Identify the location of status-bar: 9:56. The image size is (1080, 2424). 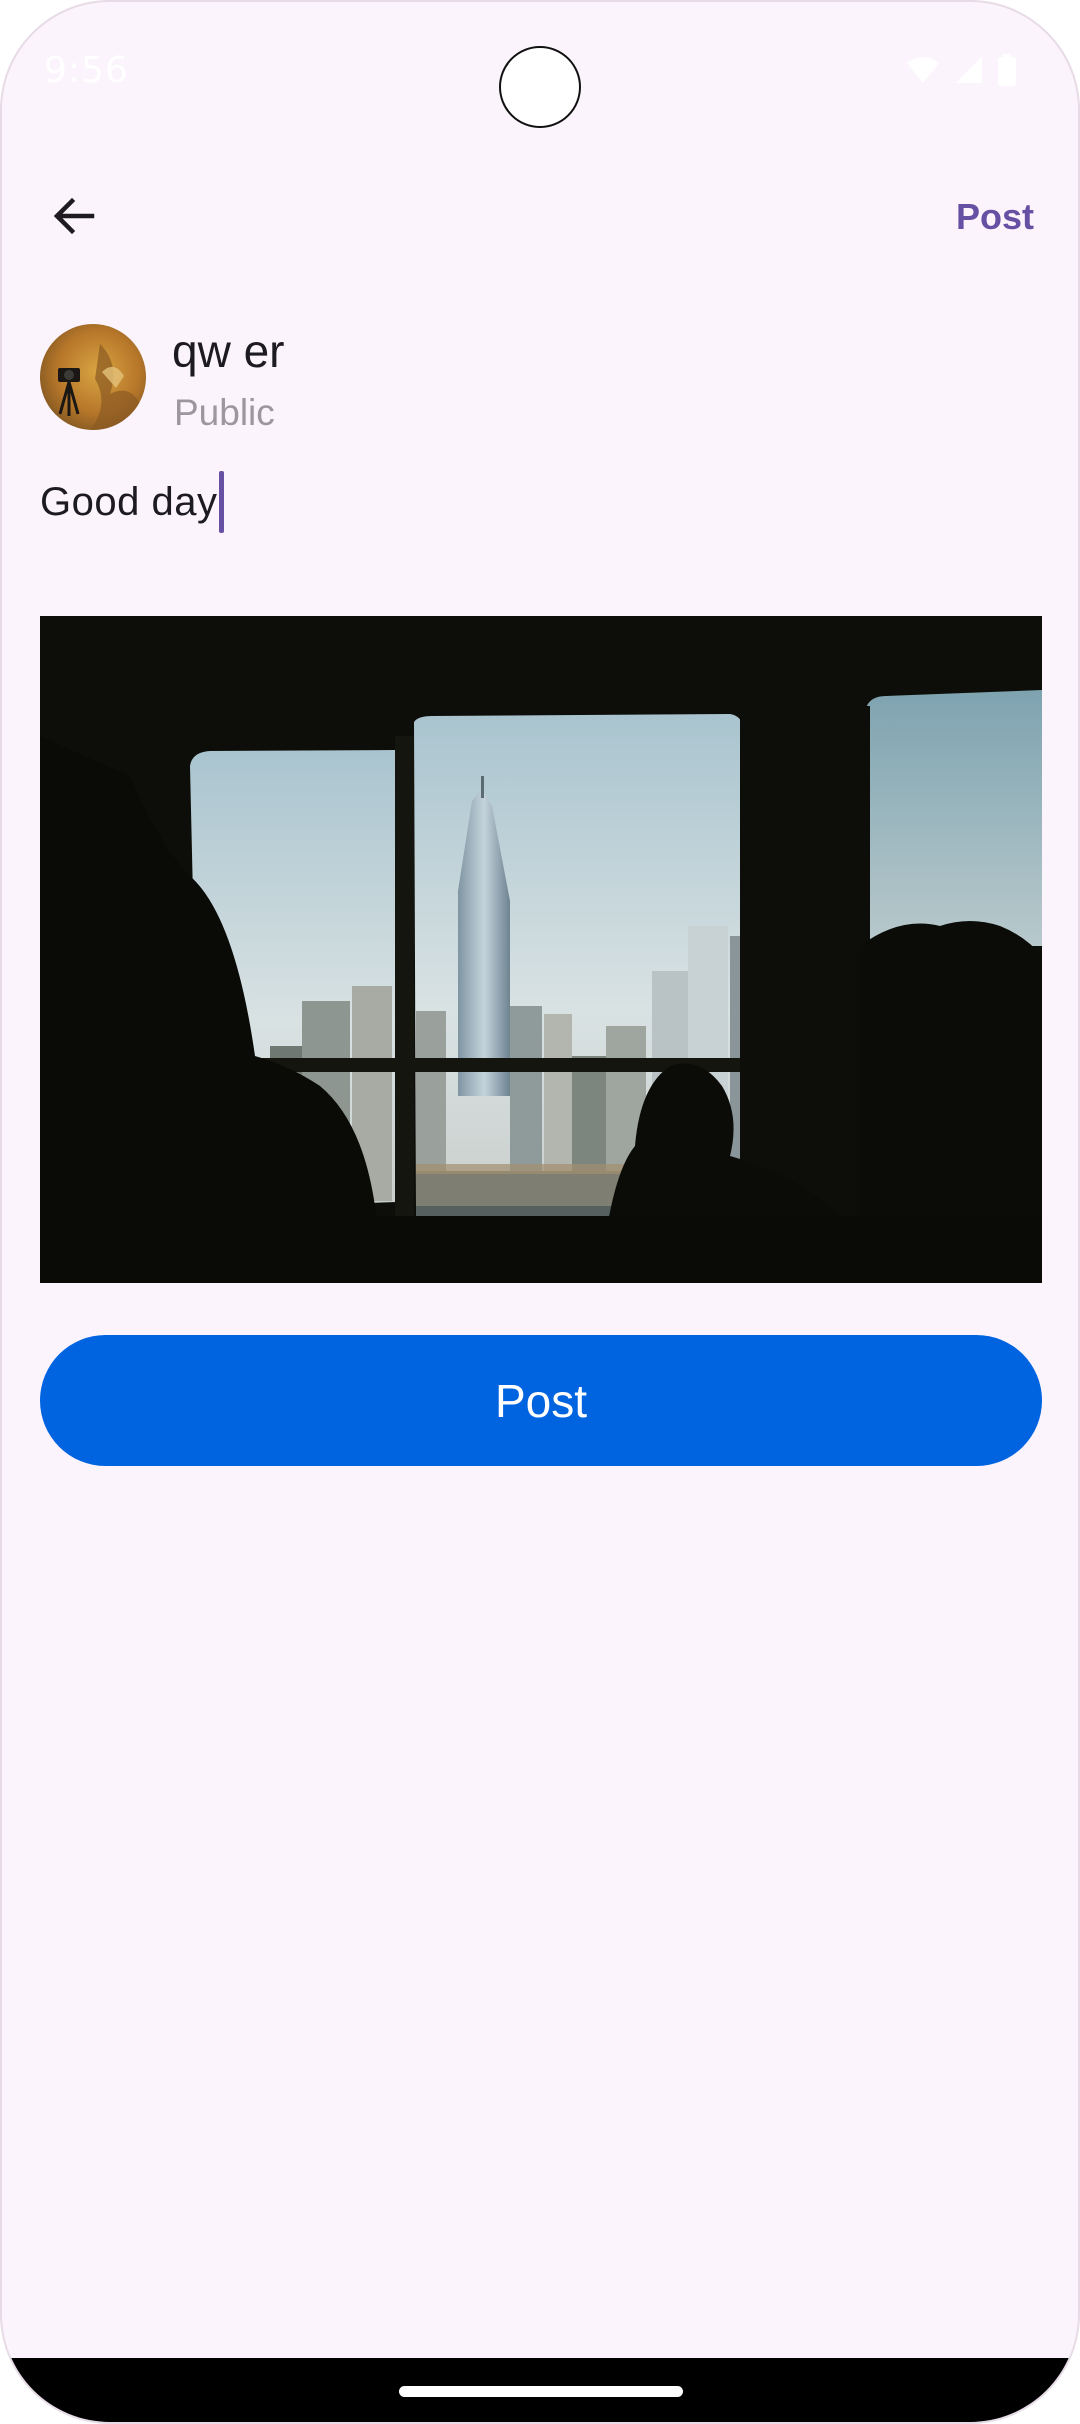
(540, 72).